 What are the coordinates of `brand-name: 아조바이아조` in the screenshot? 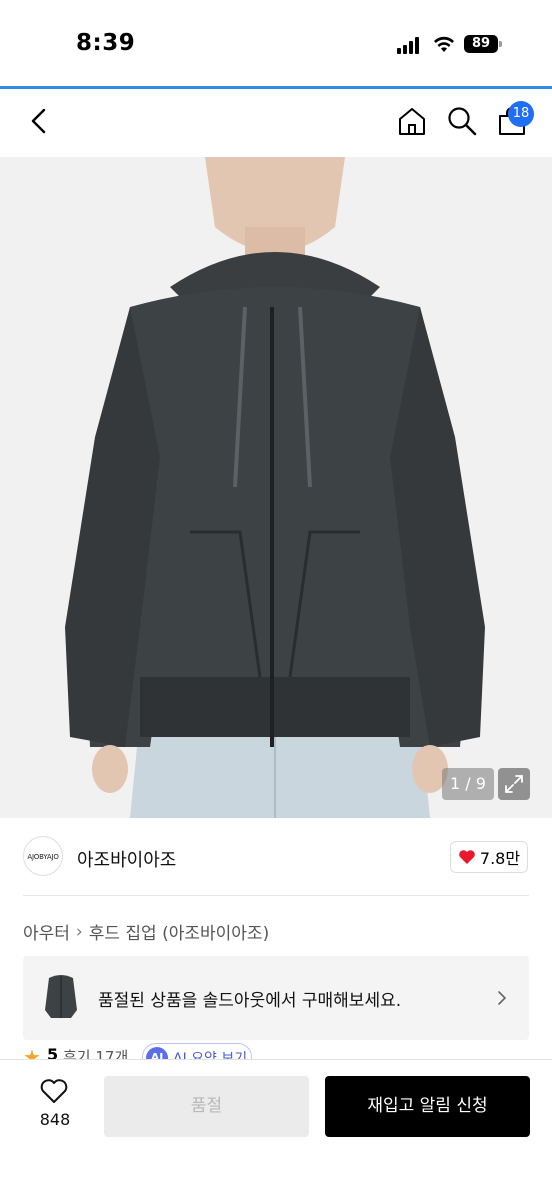 It's located at (126, 859).